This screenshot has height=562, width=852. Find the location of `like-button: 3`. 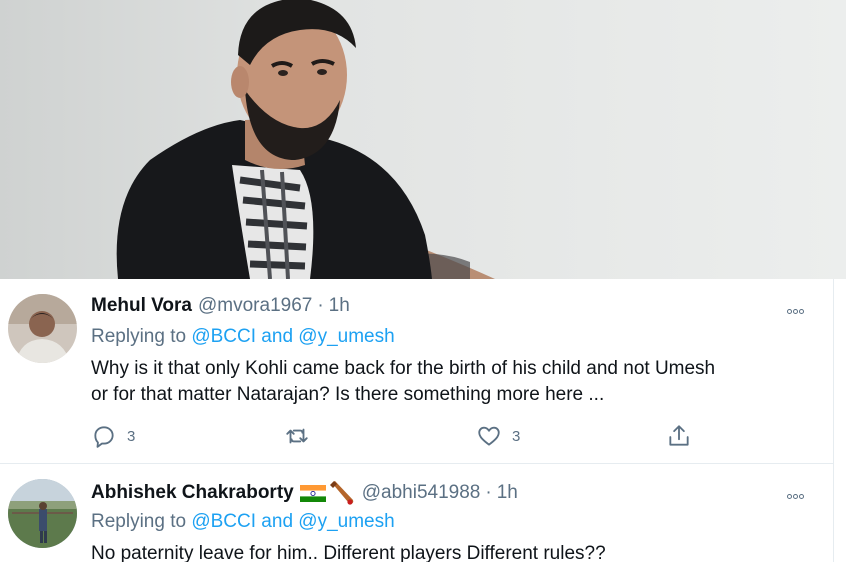

like-button: 3 is located at coordinates (498, 436).